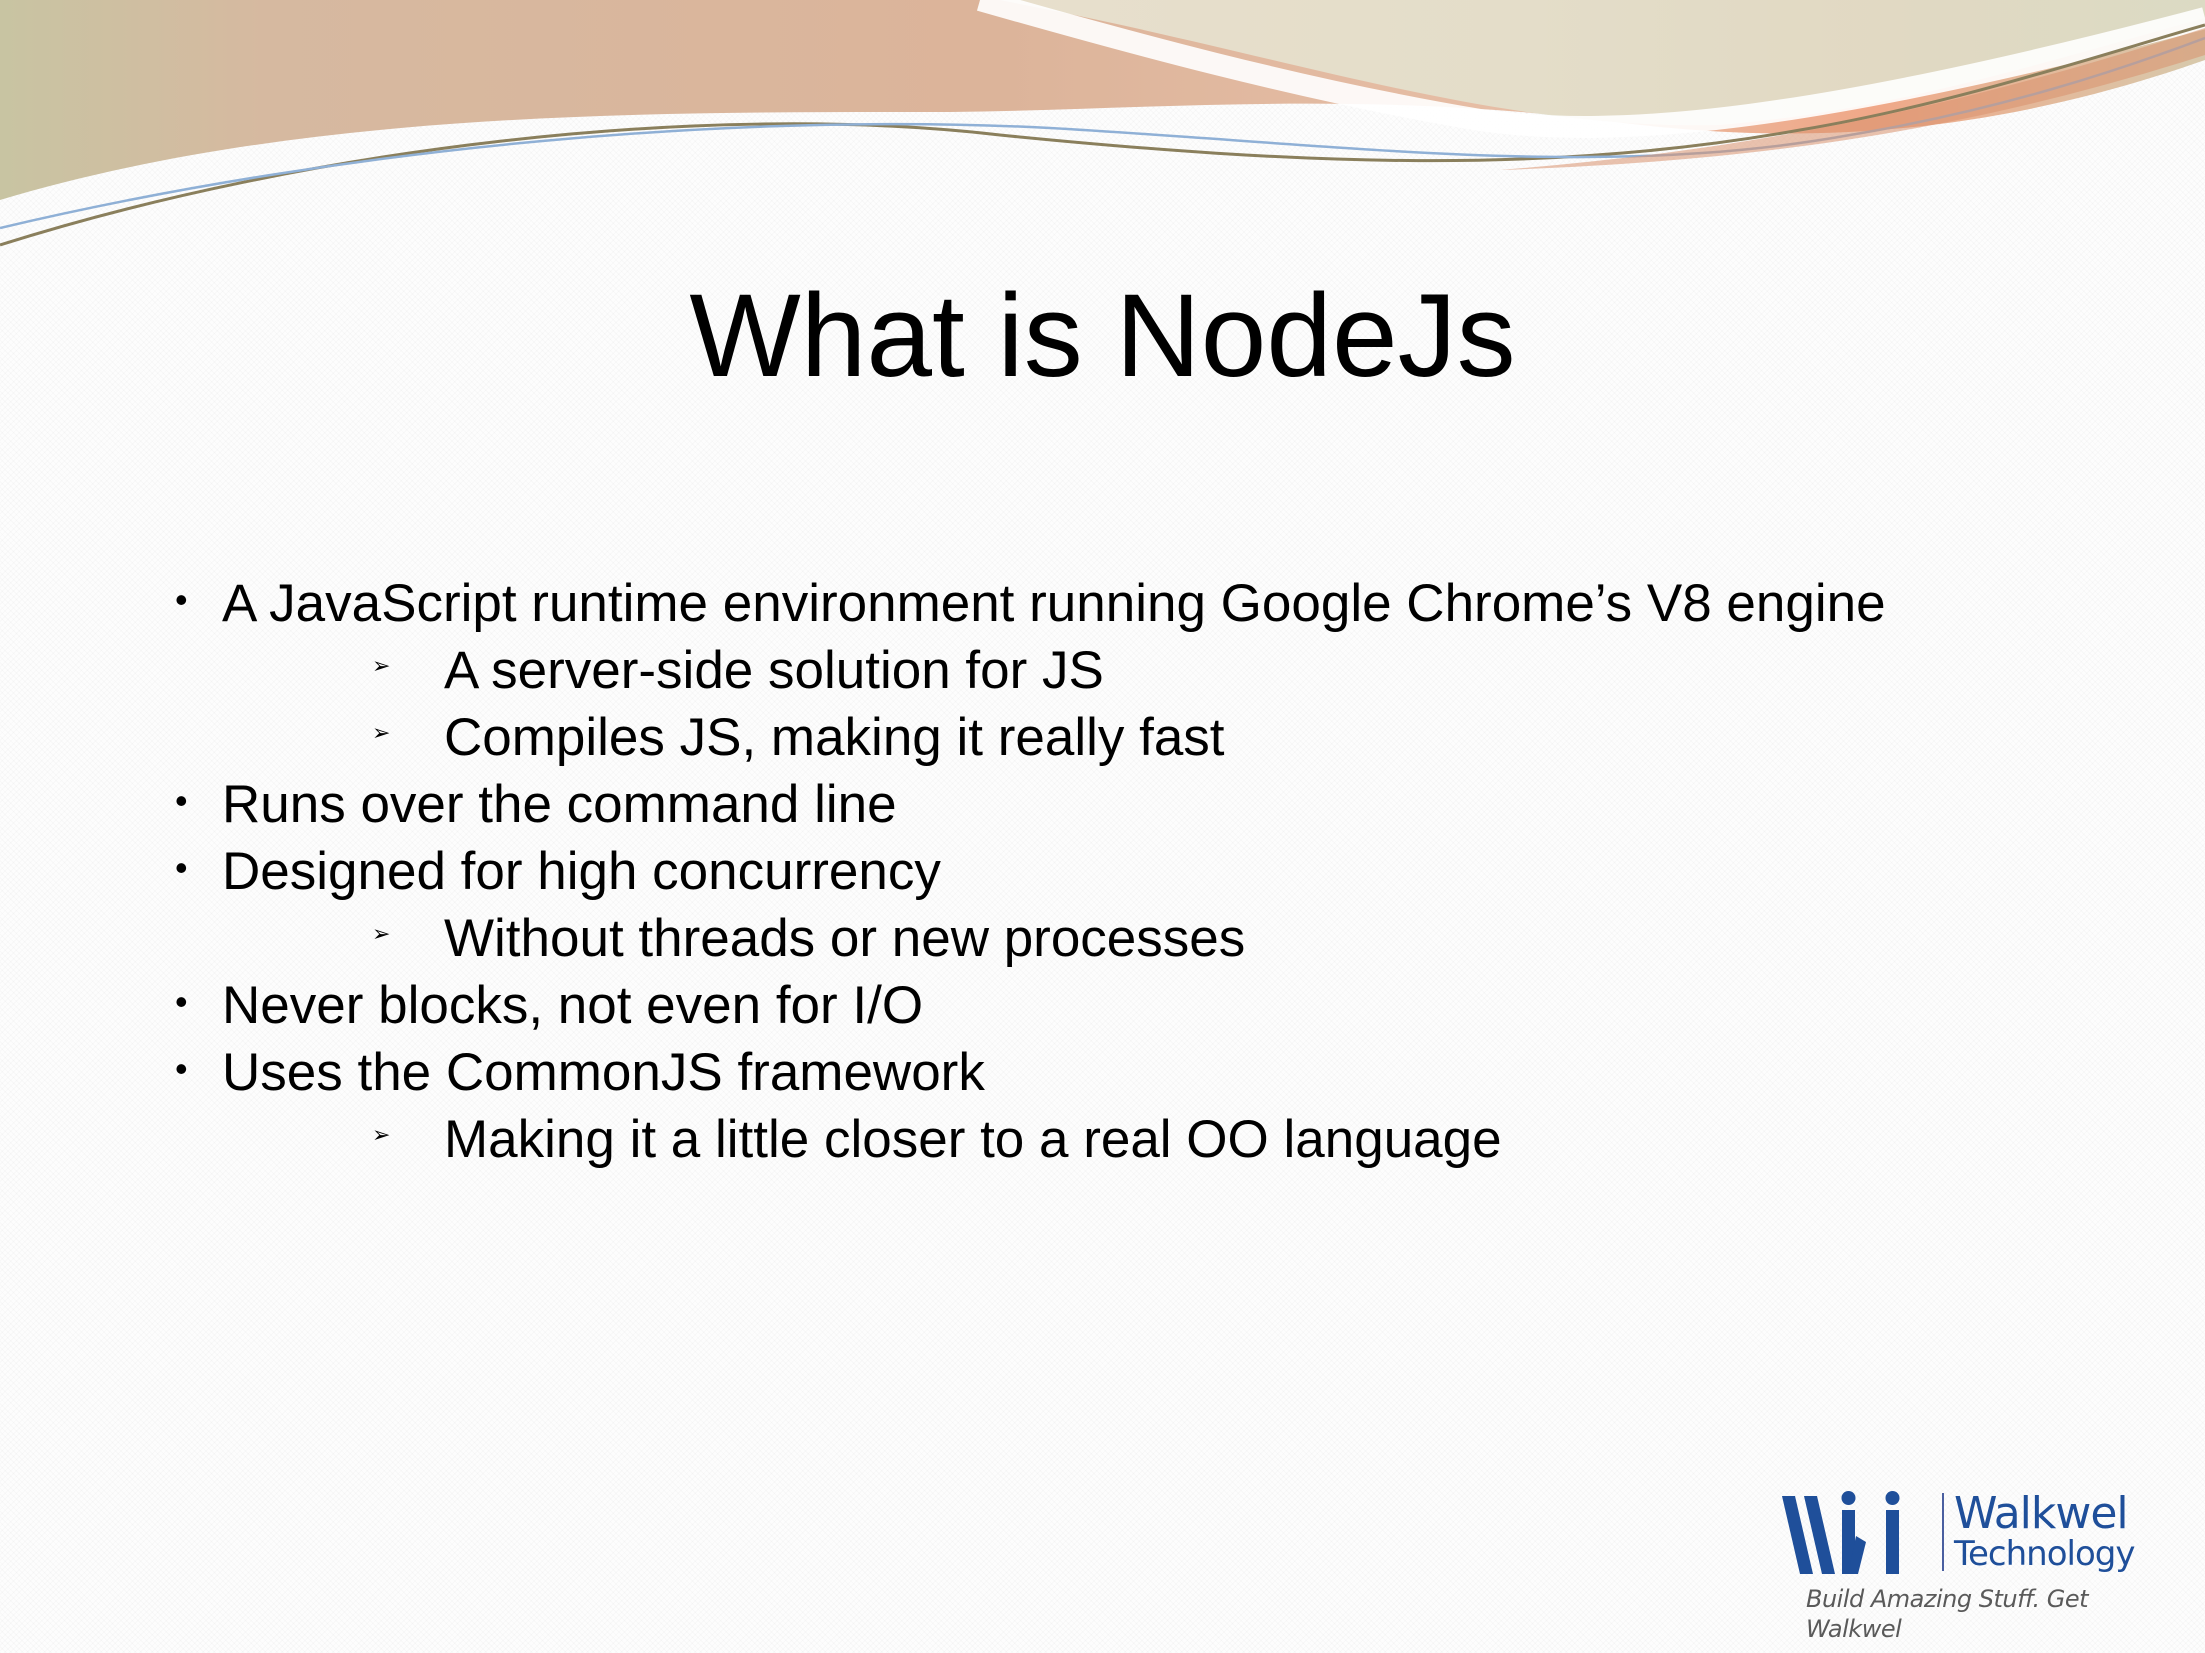 The height and width of the screenshot is (1653, 2205). I want to click on sub-bullet-item: ➢ A server-side solution for JS, so click(1102, 670).